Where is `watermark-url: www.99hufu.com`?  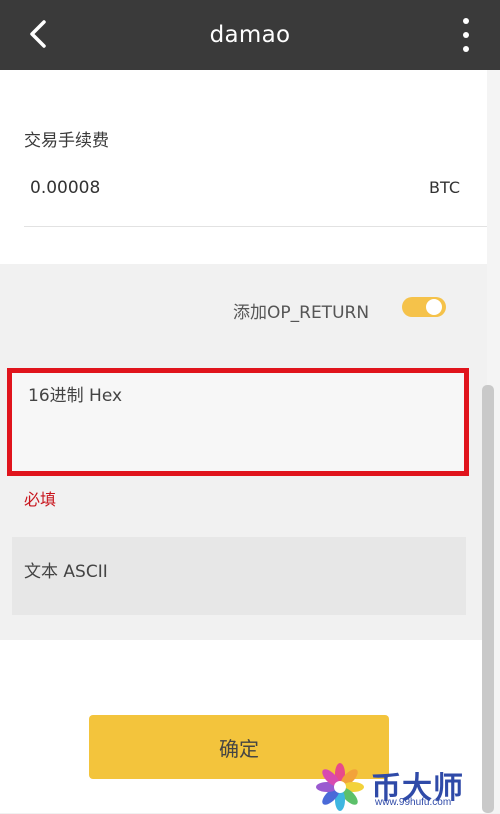
watermark-url: www.99hufu.com is located at coordinates (413, 802).